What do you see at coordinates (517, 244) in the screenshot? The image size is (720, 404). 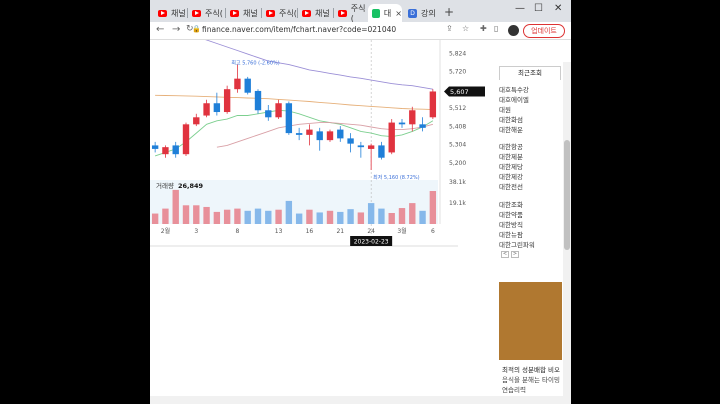 I see `list-item: 대한그린파워` at bounding box center [517, 244].